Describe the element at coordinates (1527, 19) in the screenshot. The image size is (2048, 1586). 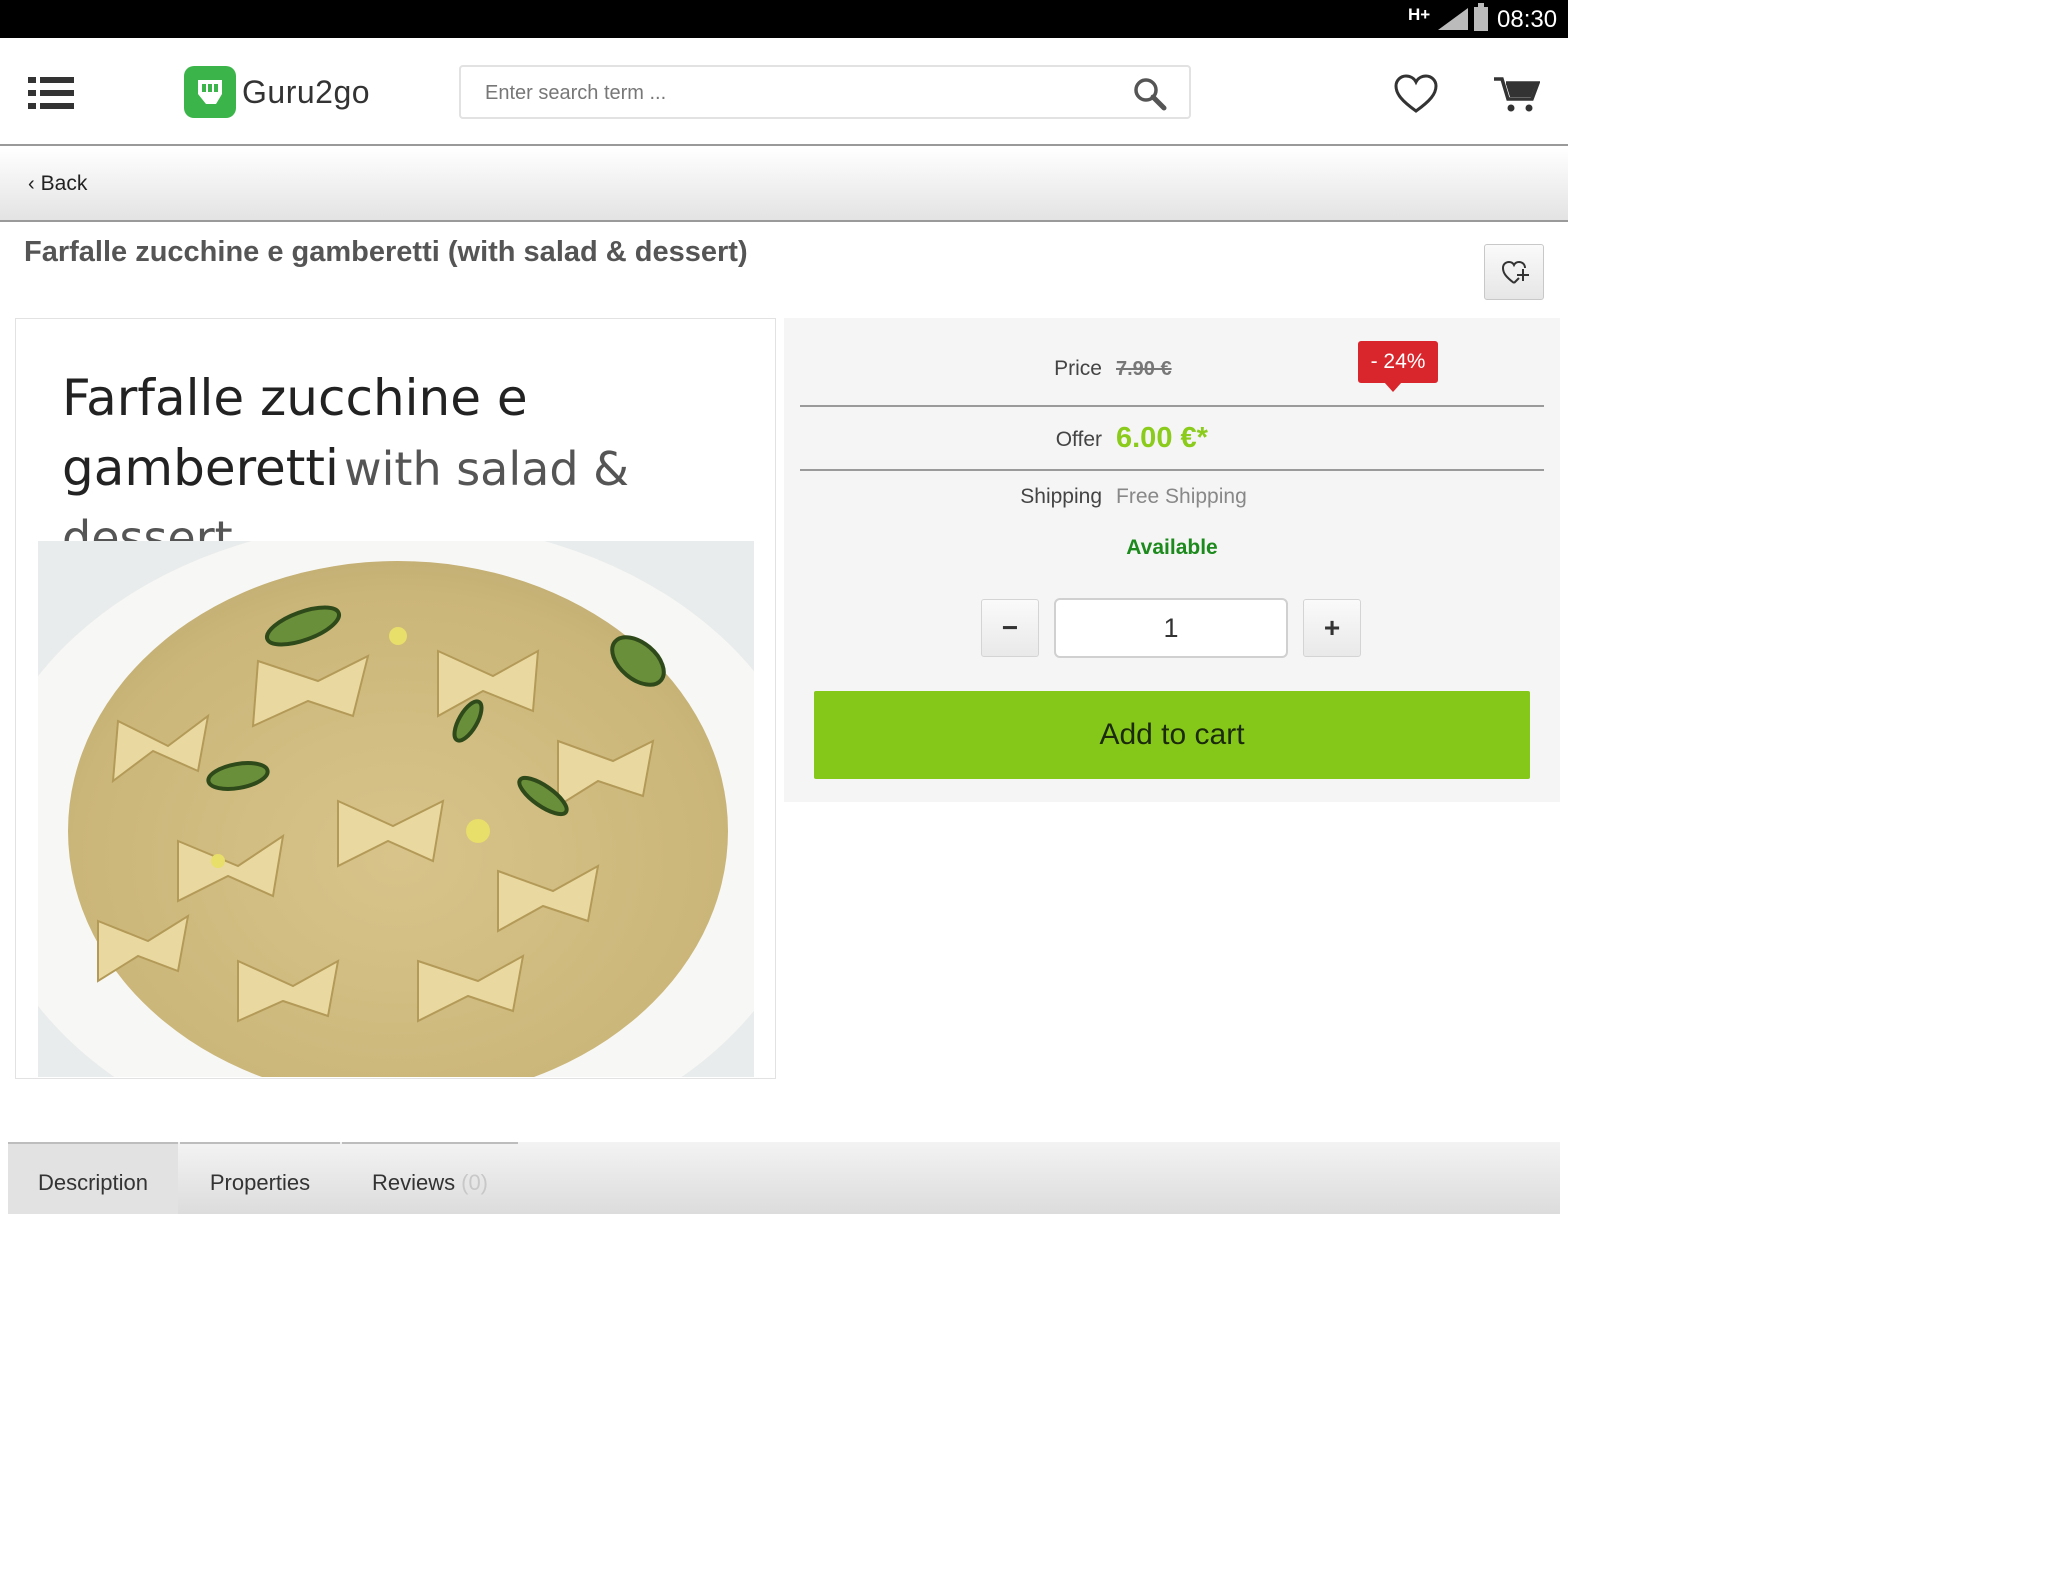
I see `clock: 08:30` at that location.